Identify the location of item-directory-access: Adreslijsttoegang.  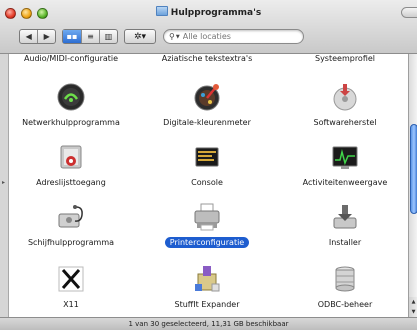
(71, 165).